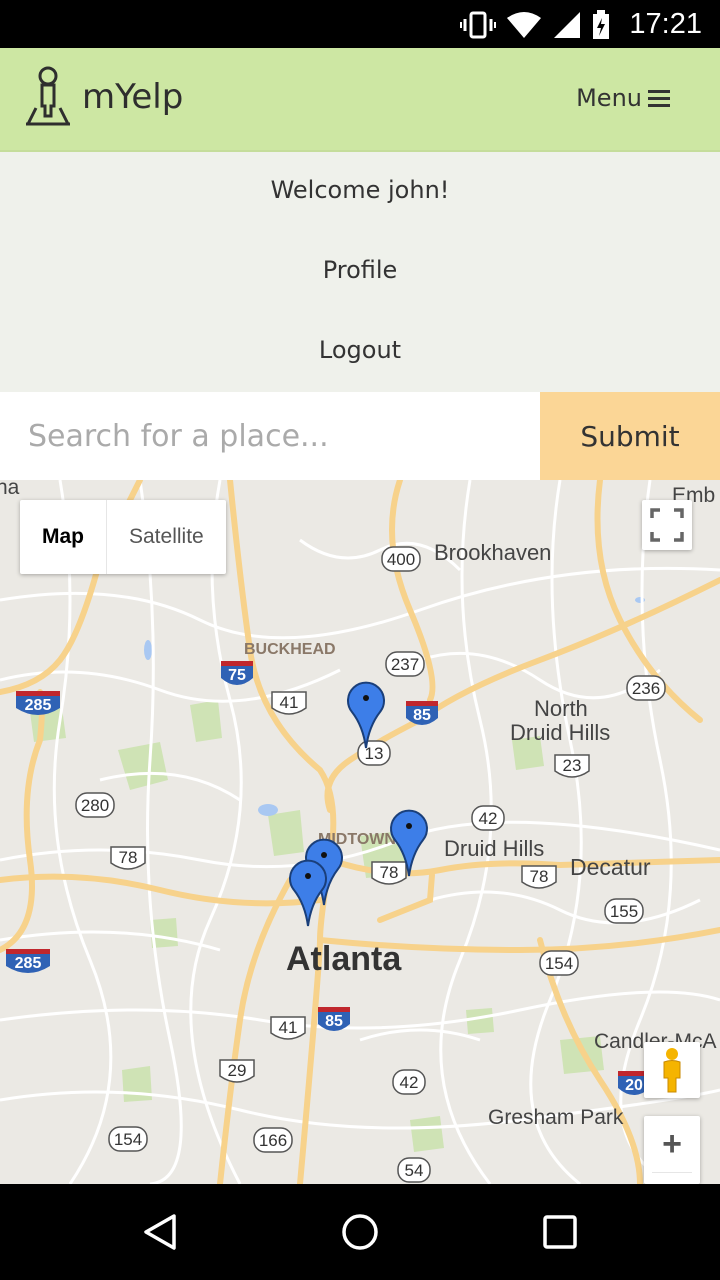  What do you see at coordinates (488, 818) in the screenshot?
I see `shield-42a: 42` at bounding box center [488, 818].